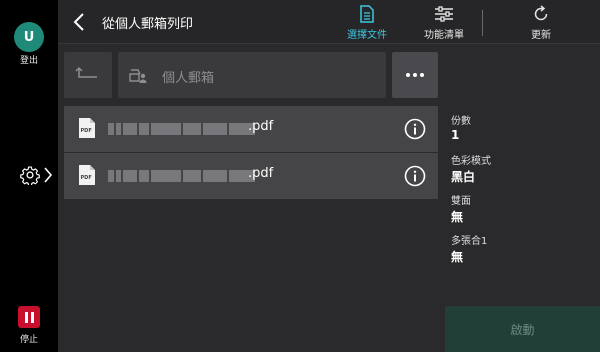  What do you see at coordinates (457, 257) in the screenshot?
I see `n-up-value: 無` at bounding box center [457, 257].